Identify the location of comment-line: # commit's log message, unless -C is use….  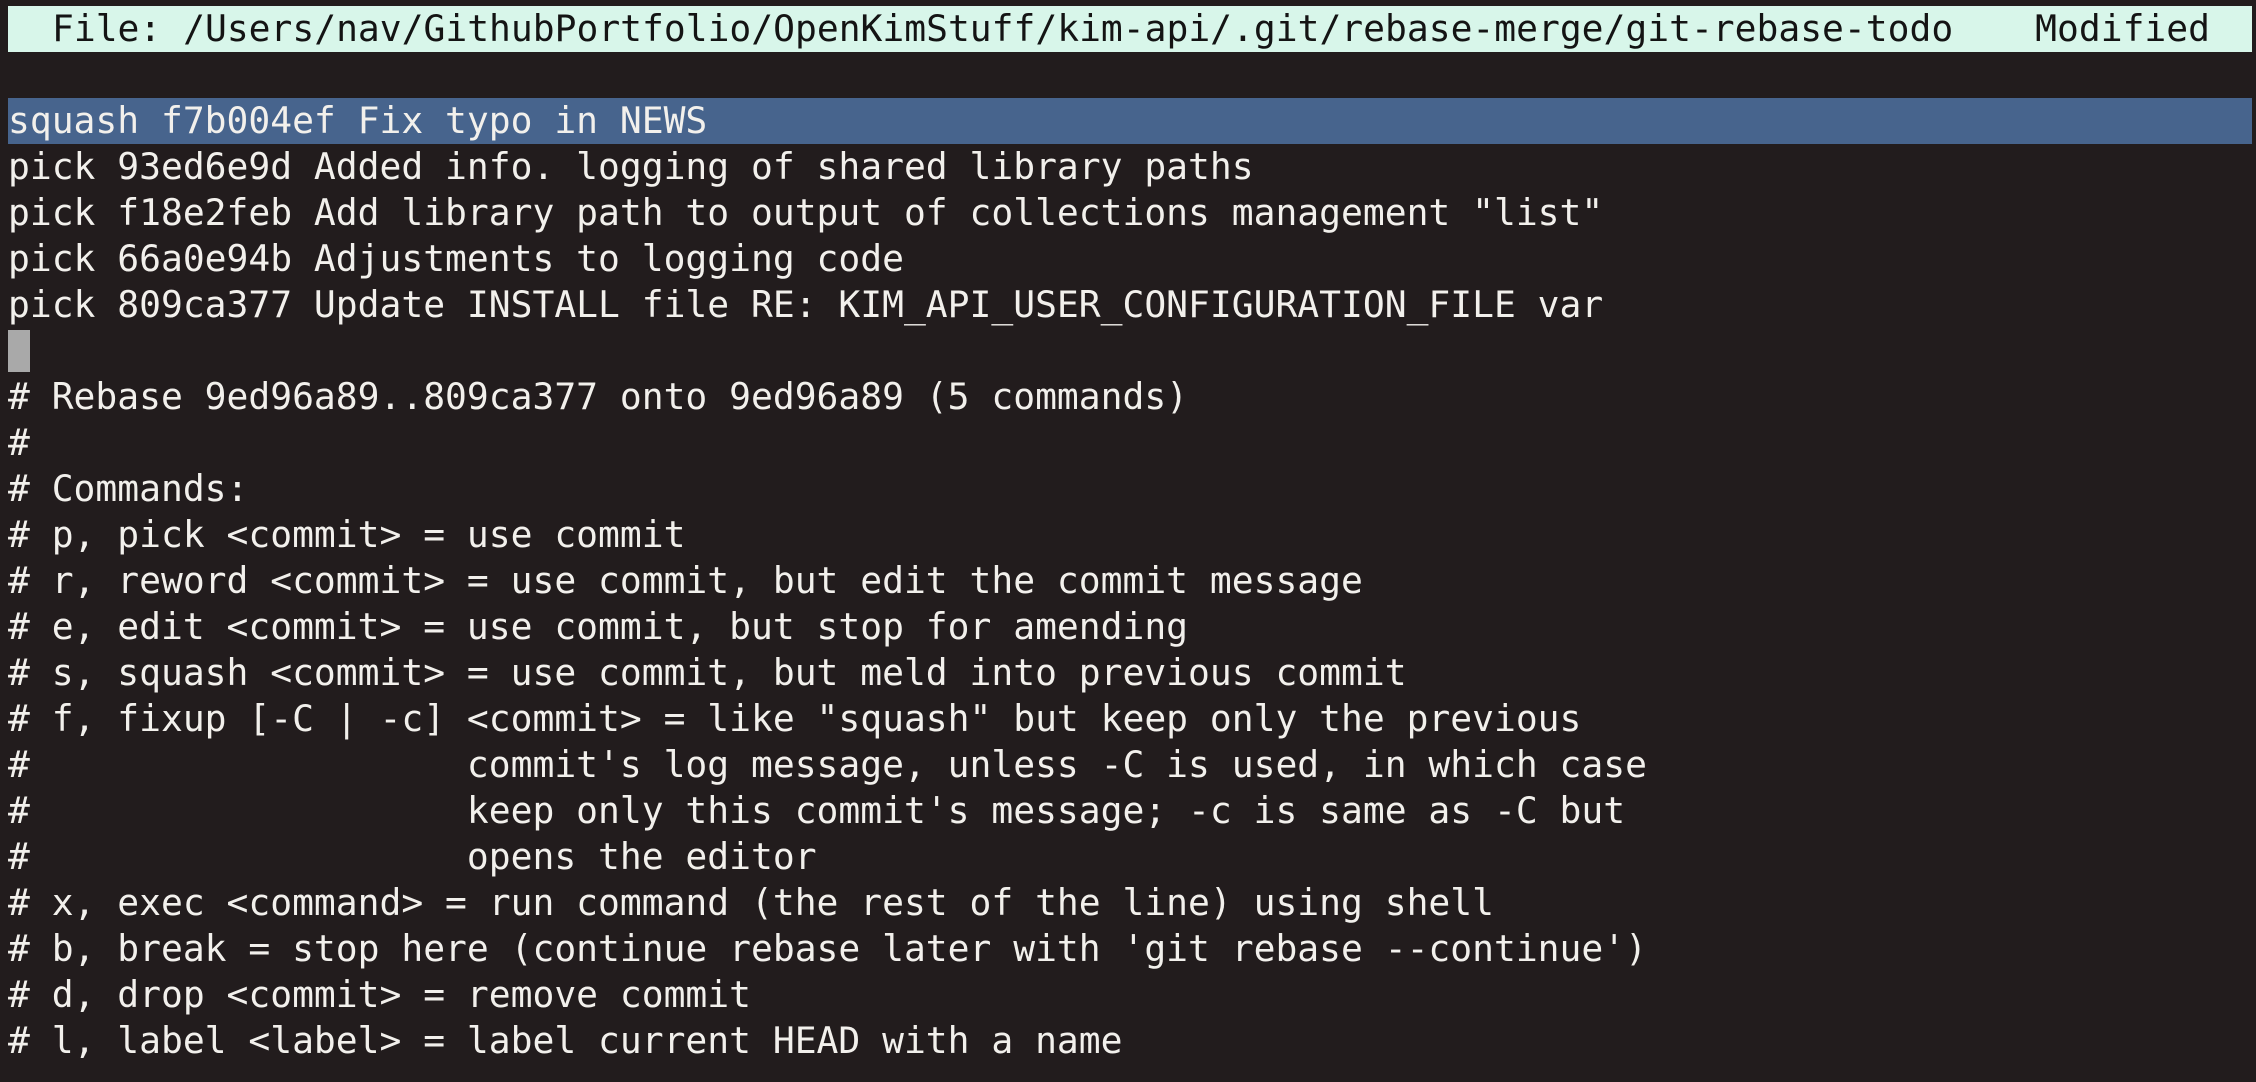
(1130, 765).